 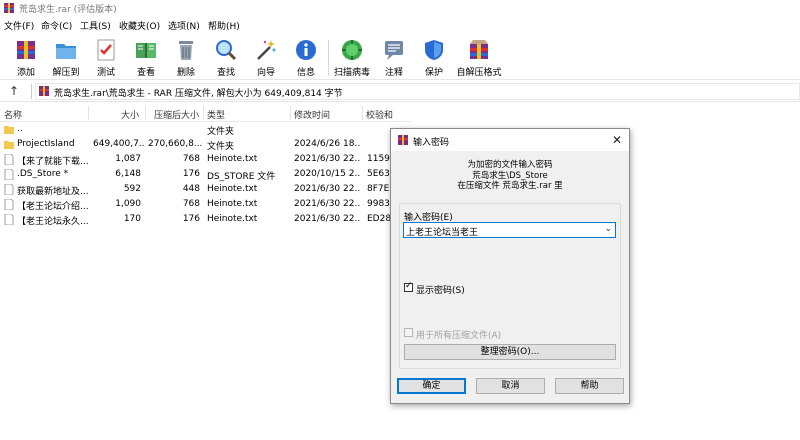 I want to click on view-icon, so click(x=146, y=50).